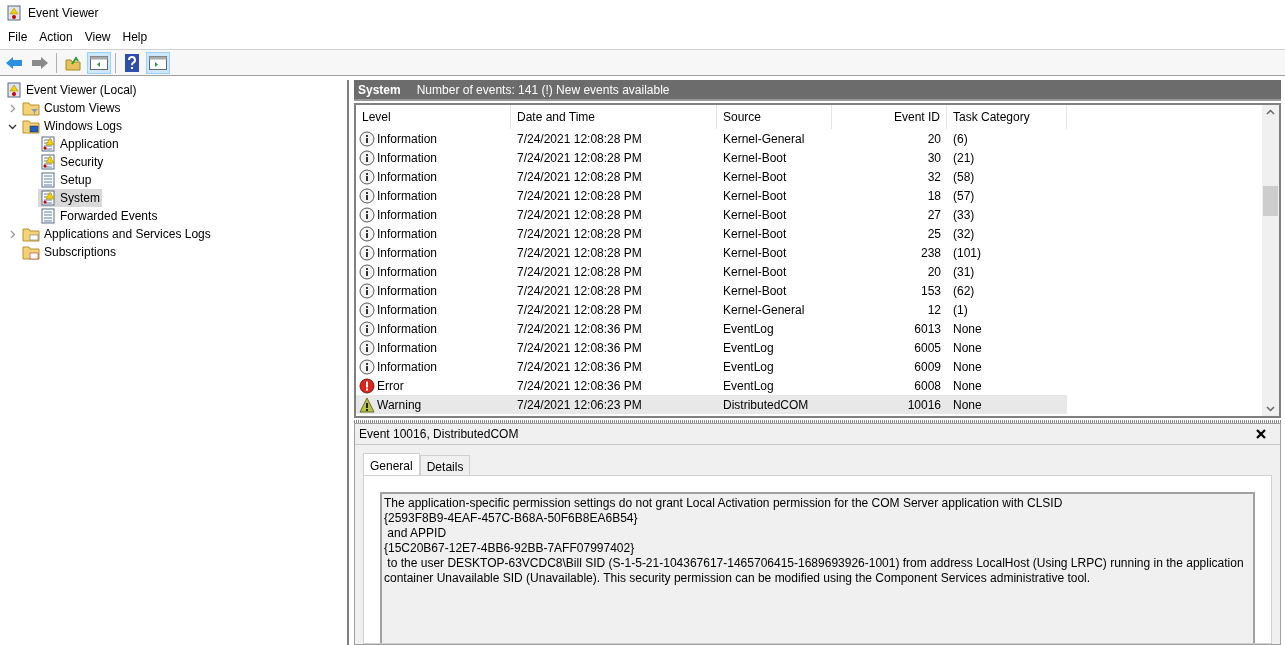 This screenshot has width=1285, height=645. Describe the element at coordinates (711, 309) in the screenshot. I see `event-row: Information 7/24/2021 12:08:28 PM Kernel-General 12 (1)` at that location.